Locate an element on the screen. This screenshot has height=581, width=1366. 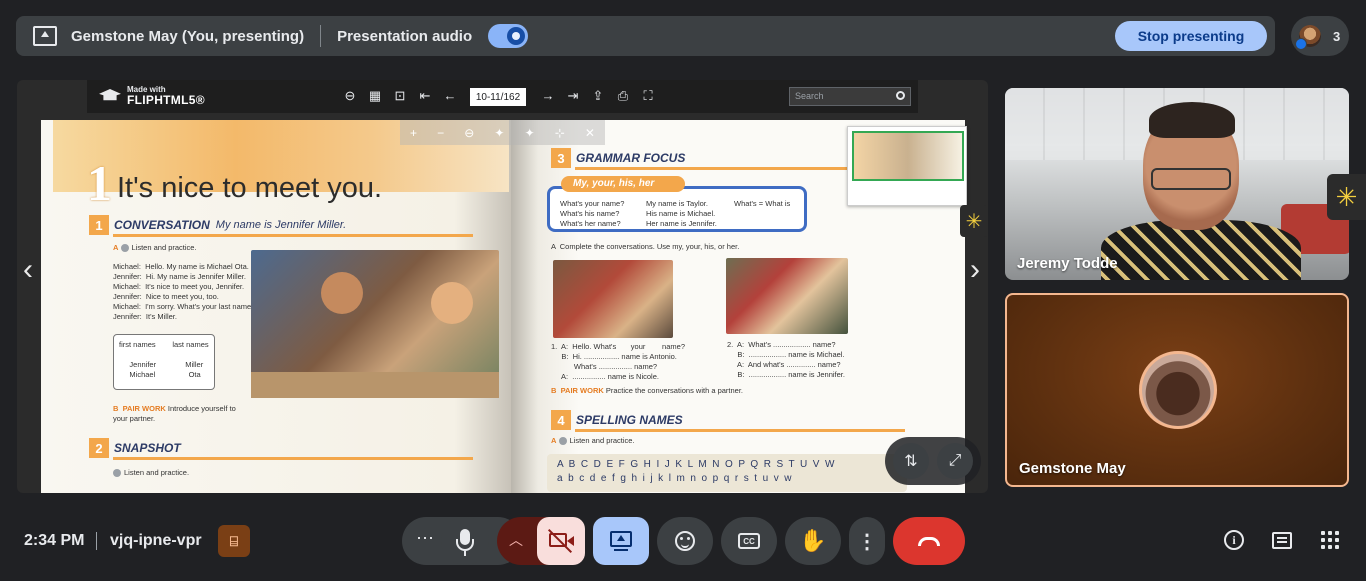
participant-tile-gemstone: Gemstone May is located at coordinates (1177, 390).